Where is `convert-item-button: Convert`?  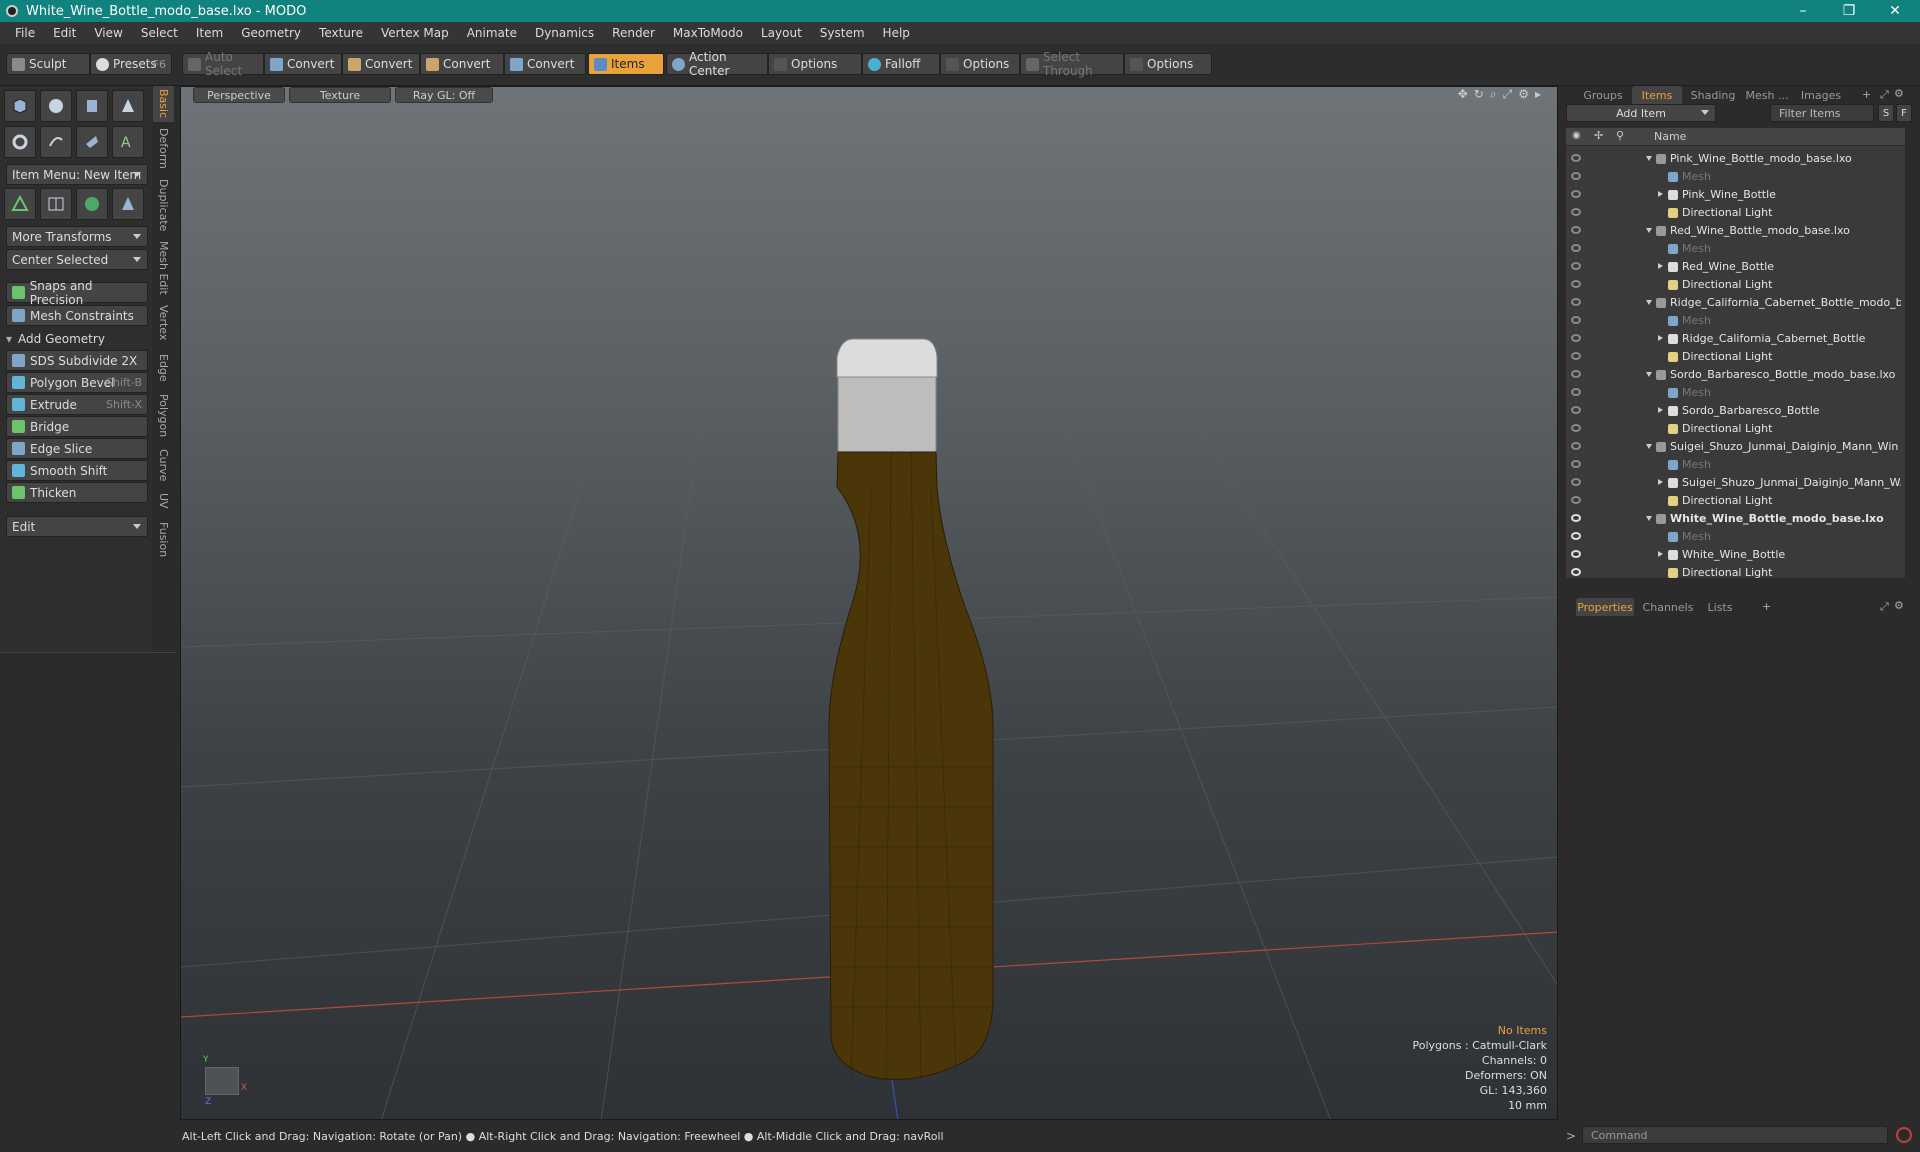
convert-item-button: Convert is located at coordinates (545, 64).